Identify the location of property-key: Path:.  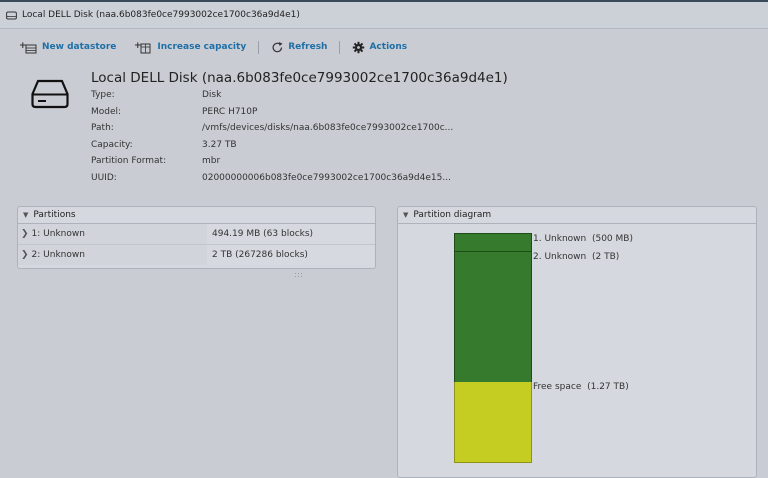
(102, 128).